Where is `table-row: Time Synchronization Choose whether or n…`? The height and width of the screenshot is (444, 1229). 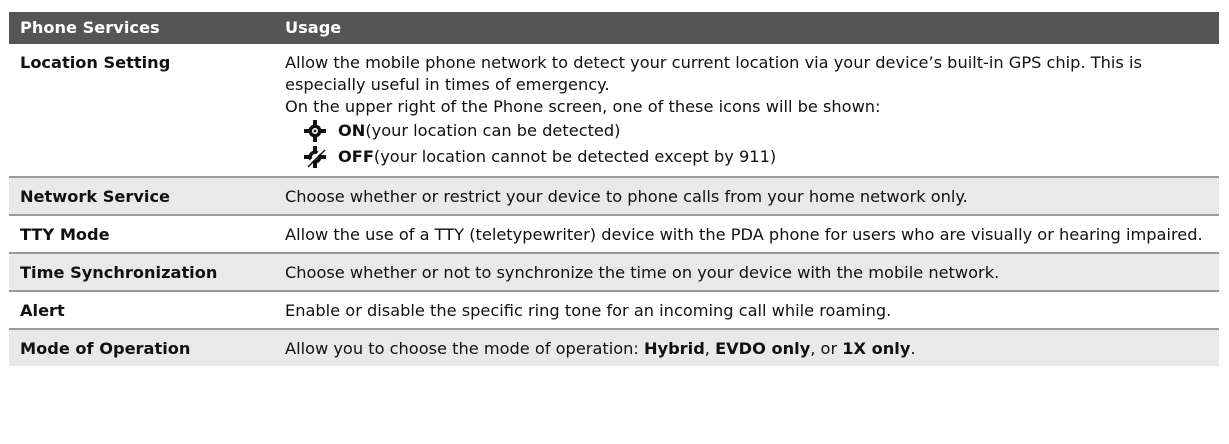
table-row: Time Synchronization Choose whether or n… is located at coordinates (614, 272).